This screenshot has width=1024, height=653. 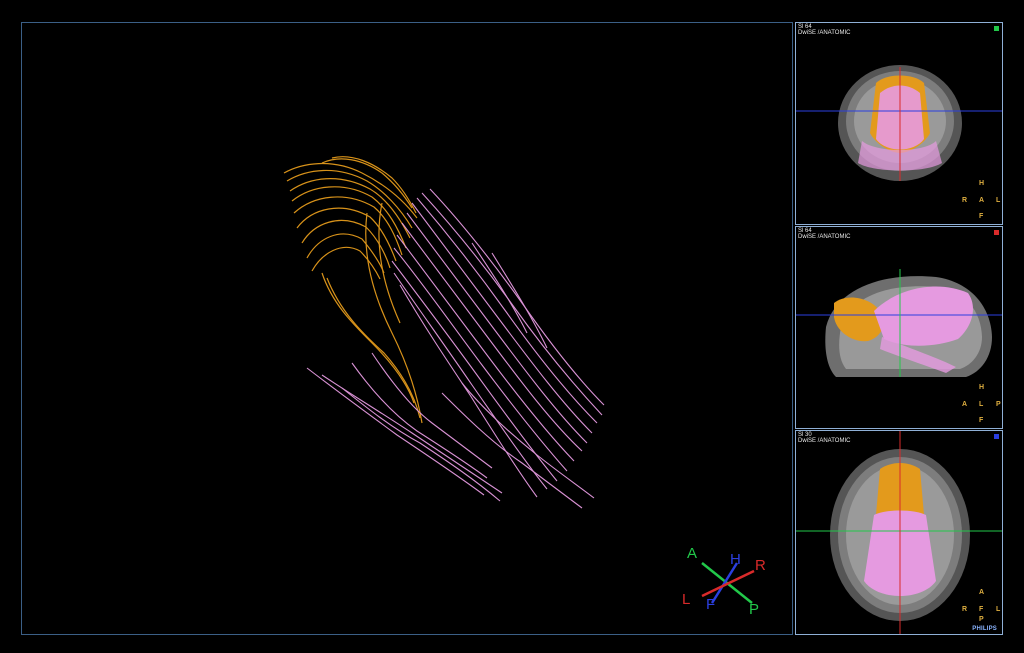 What do you see at coordinates (984, 629) in the screenshot?
I see `philips-logo: PHILIPS` at bounding box center [984, 629].